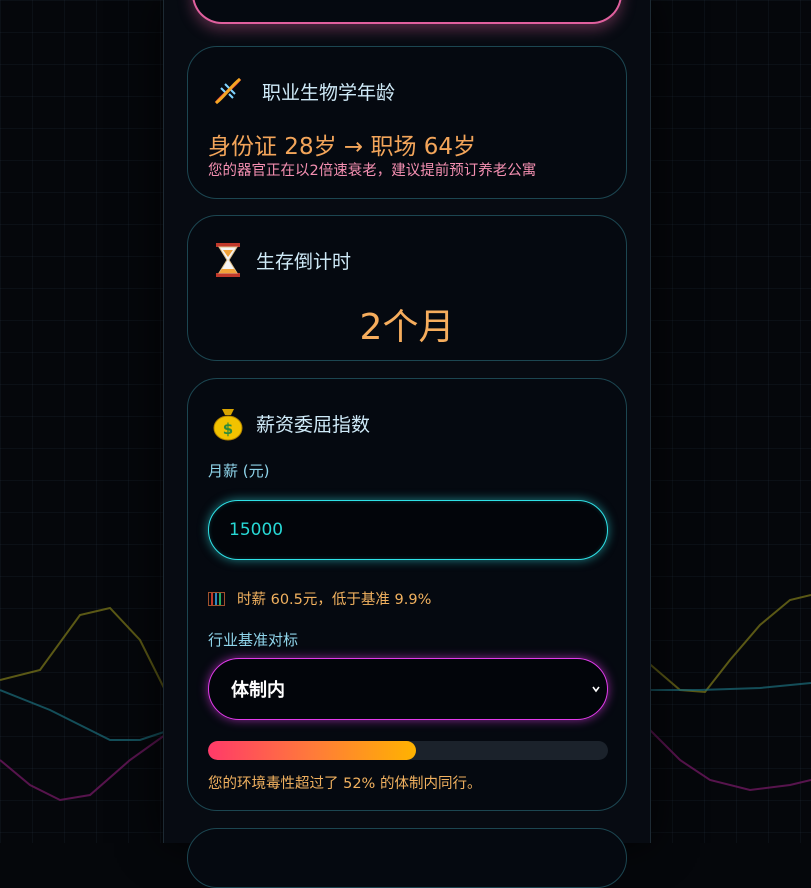 Image resolution: width=811 pixels, height=888 pixels. I want to click on benchmark-selected-value: 体制内, so click(258, 690).